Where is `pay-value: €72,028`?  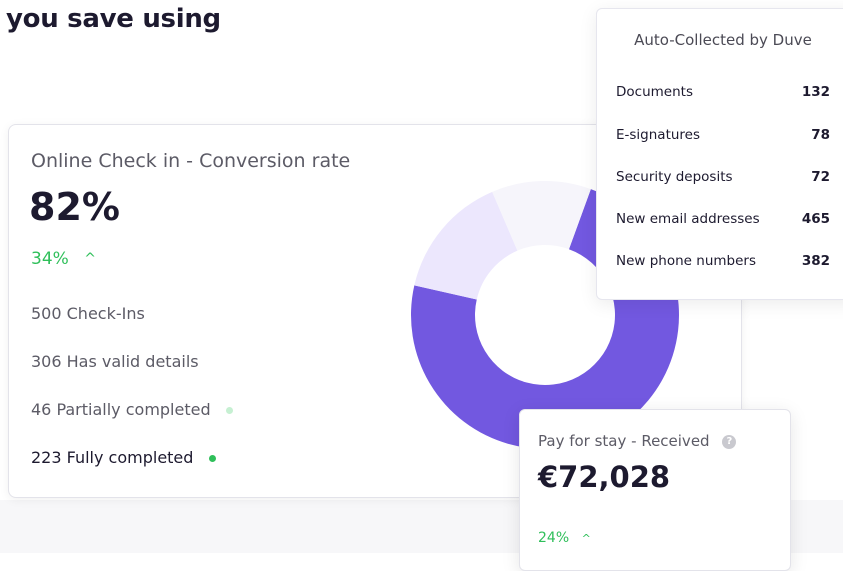
pay-value: €72,028 is located at coordinates (604, 477).